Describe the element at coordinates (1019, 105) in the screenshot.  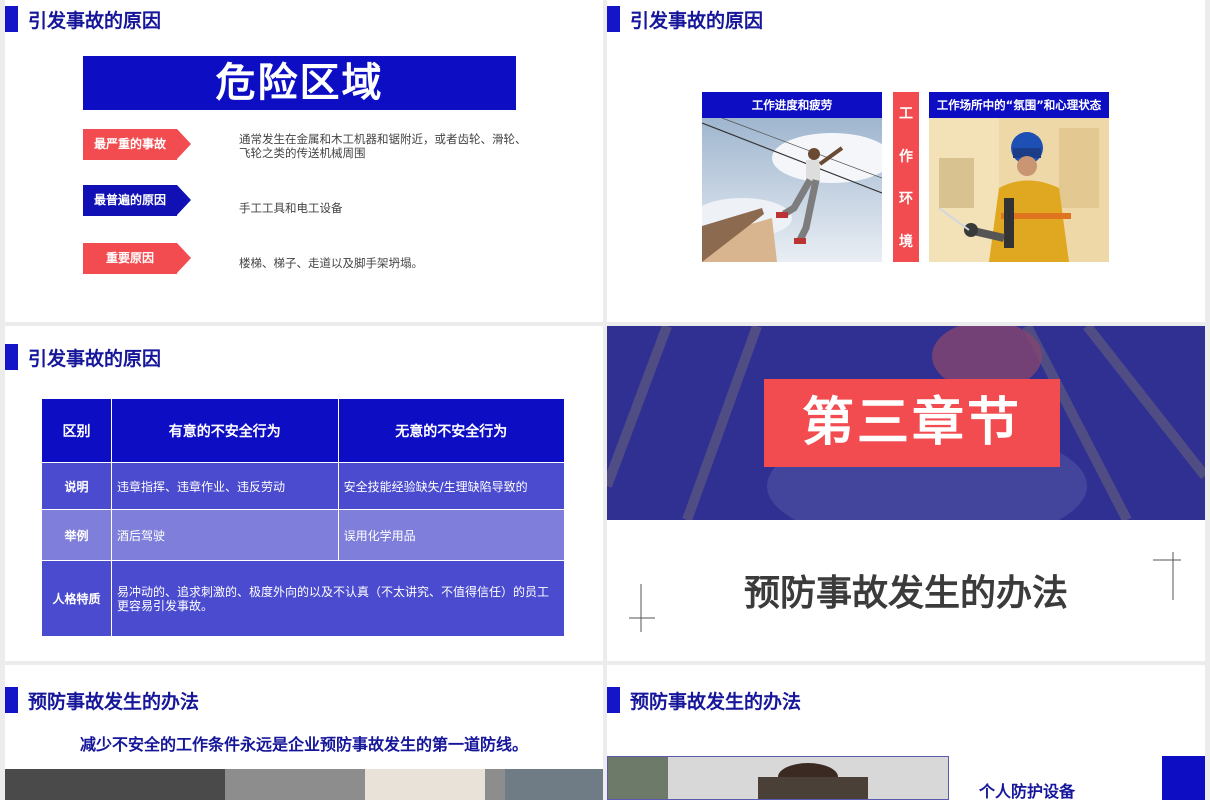
I see `right-caption: 工作场所中的“氛围”和心理状态` at that location.